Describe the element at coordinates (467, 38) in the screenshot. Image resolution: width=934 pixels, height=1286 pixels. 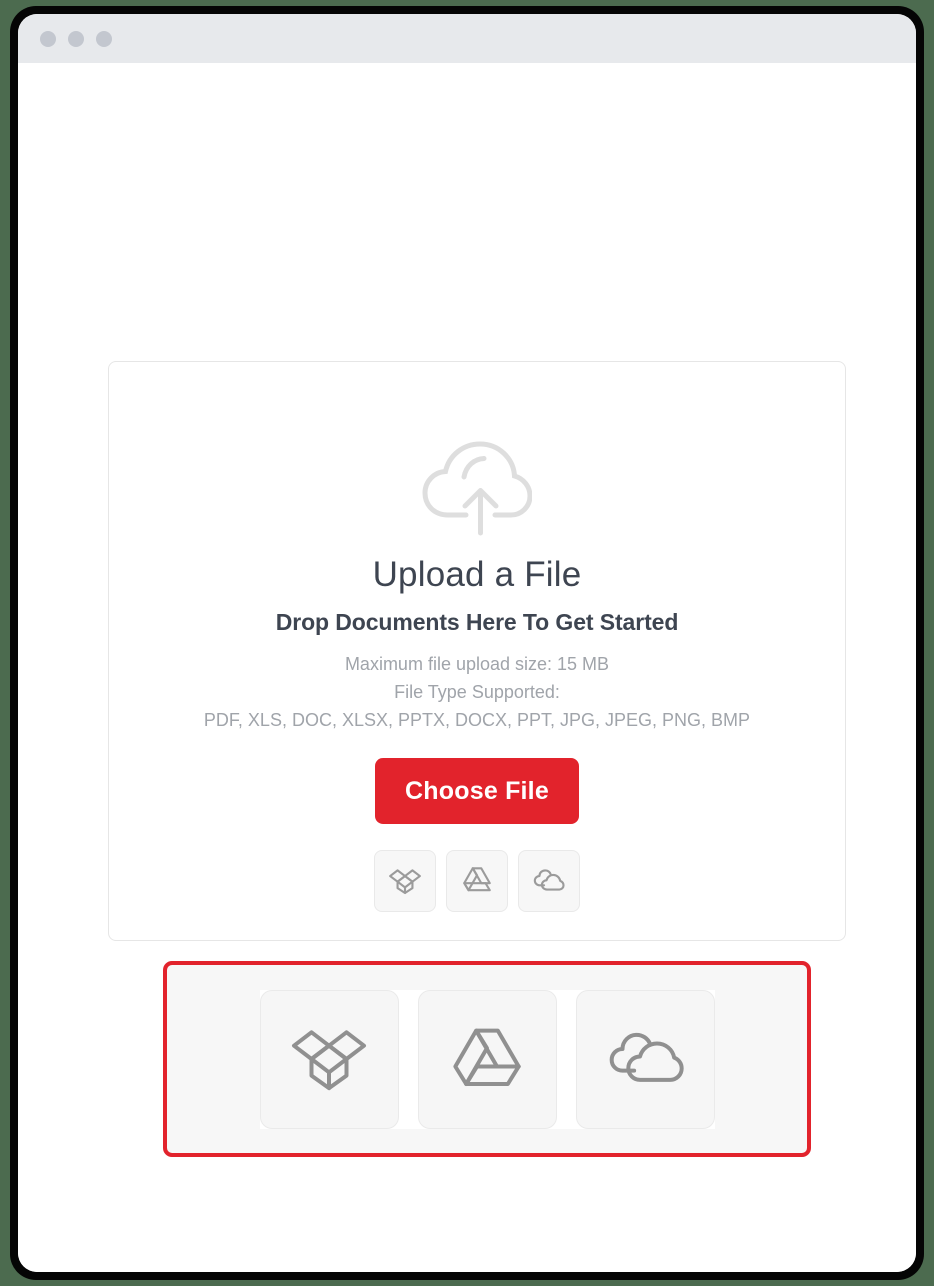
I see `window-titlebar` at that location.